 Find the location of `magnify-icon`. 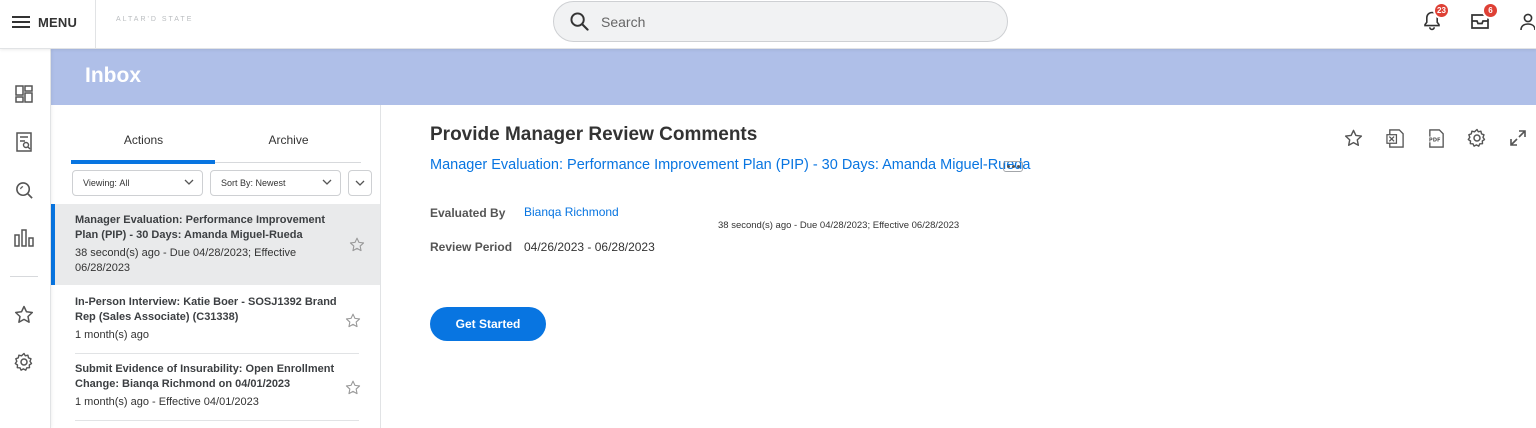

magnify-icon is located at coordinates (24, 190).